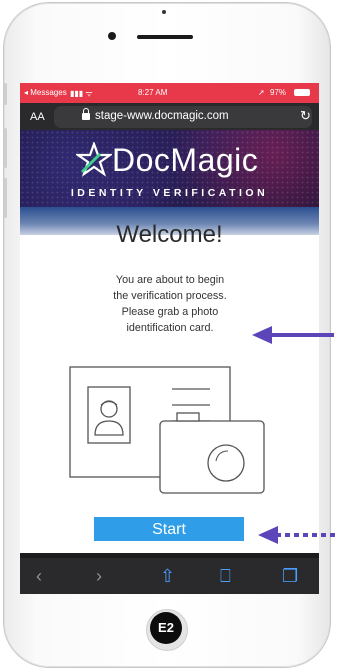 The height and width of the screenshot is (671, 338). I want to click on start-button: Start, so click(169, 529).